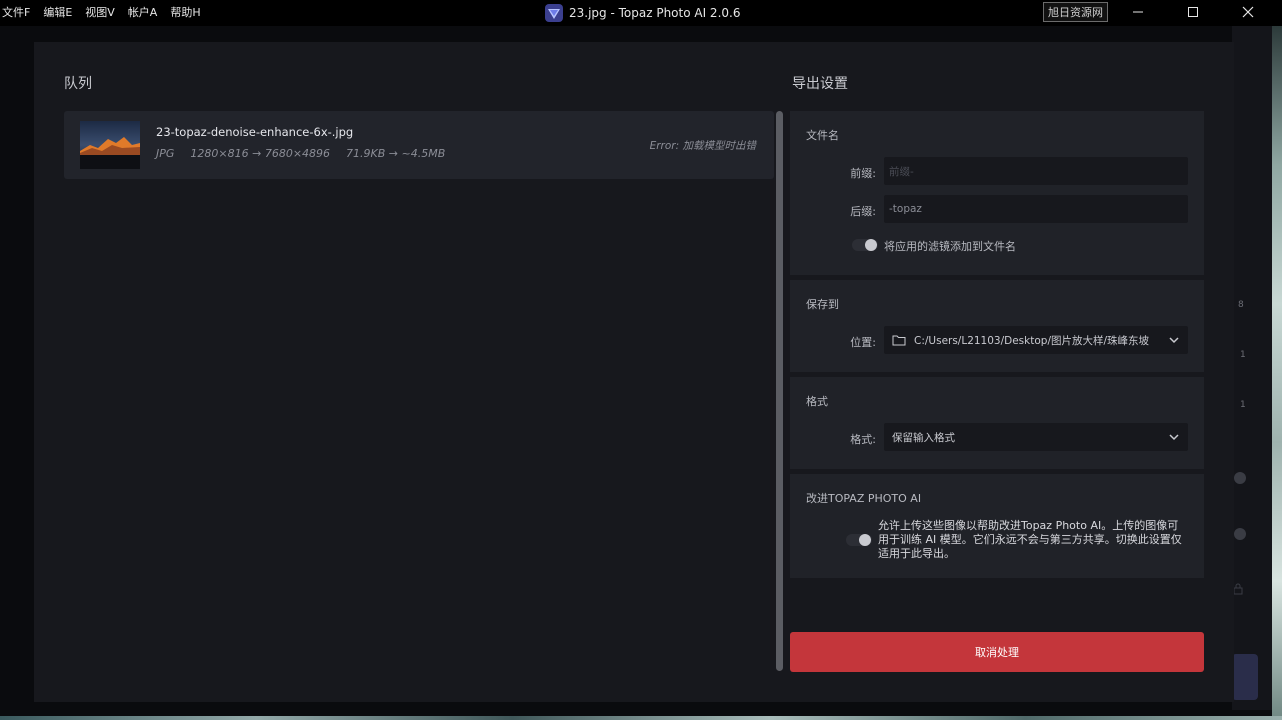 Image resolution: width=1282 pixels, height=720 pixels. I want to click on folder-icon, so click(899, 340).